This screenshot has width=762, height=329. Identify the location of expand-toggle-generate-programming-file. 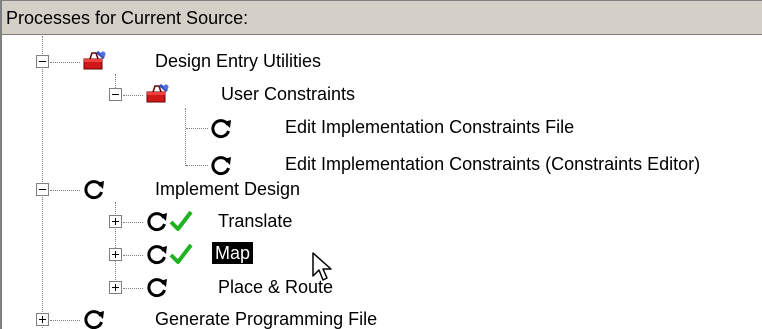
(42, 319).